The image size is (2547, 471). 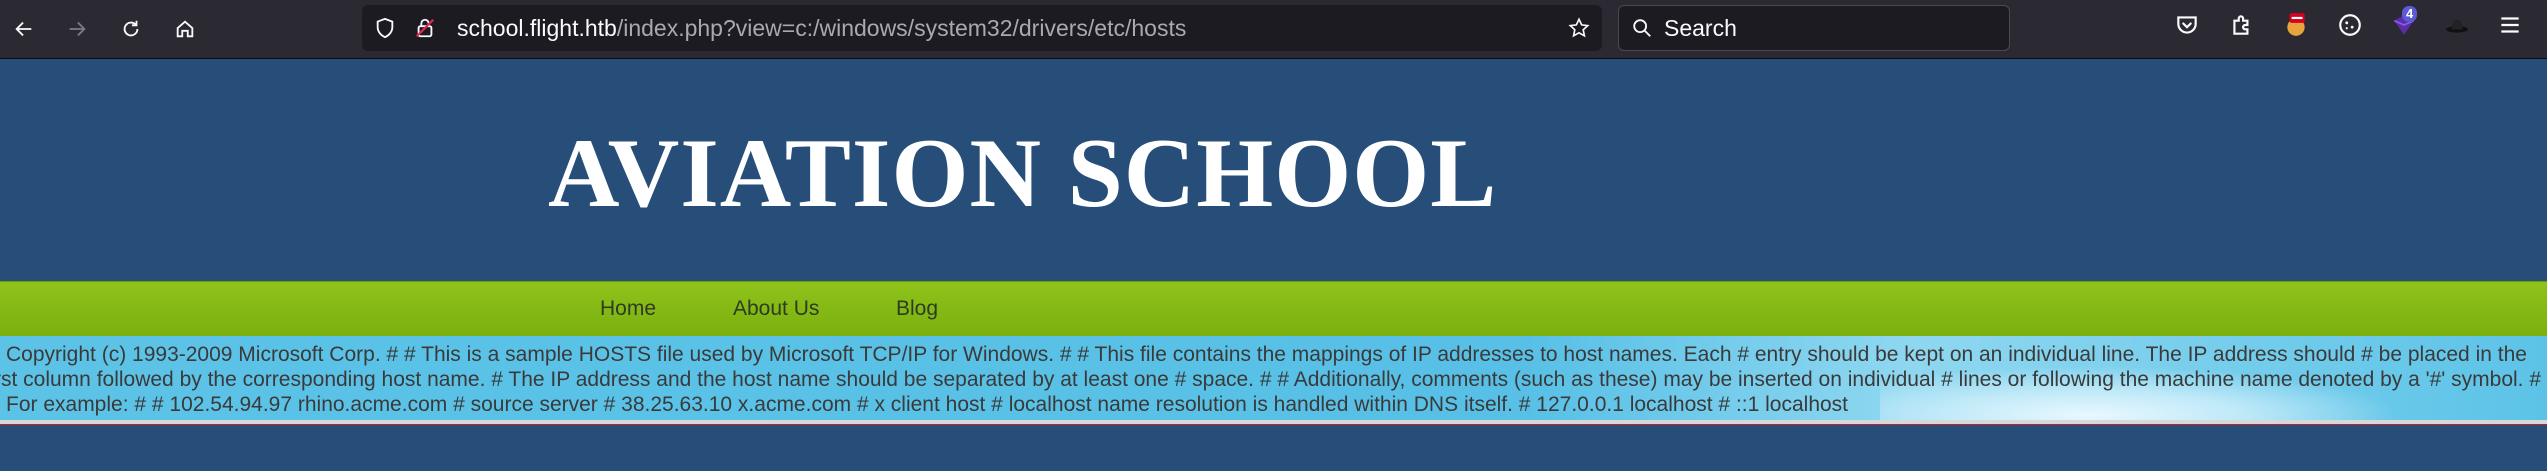 I want to click on menu-hamburger-icon, so click(x=2510, y=25).